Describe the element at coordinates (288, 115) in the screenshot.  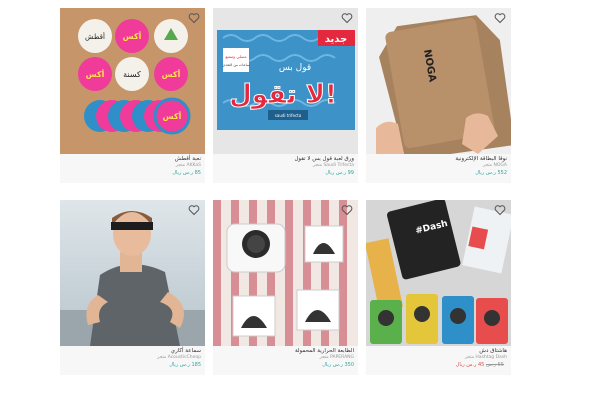
I see `box-brand: saudi trifecta` at that location.